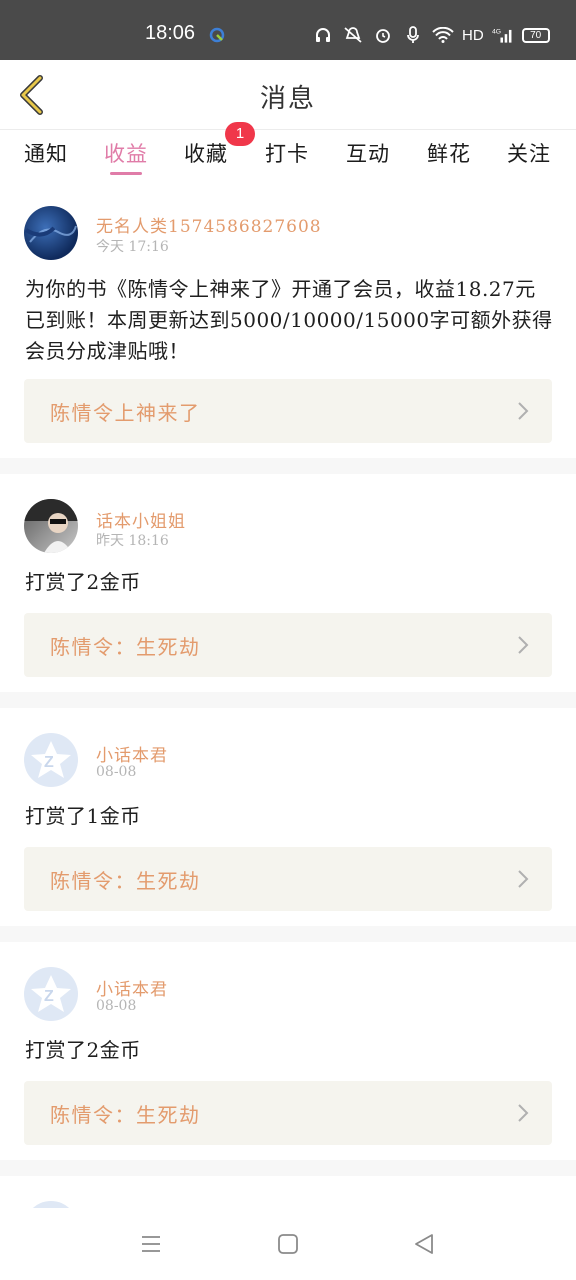 The height and width of the screenshot is (1280, 576). Describe the element at coordinates (383, 35) in the screenshot. I see `alarm-icon` at that location.